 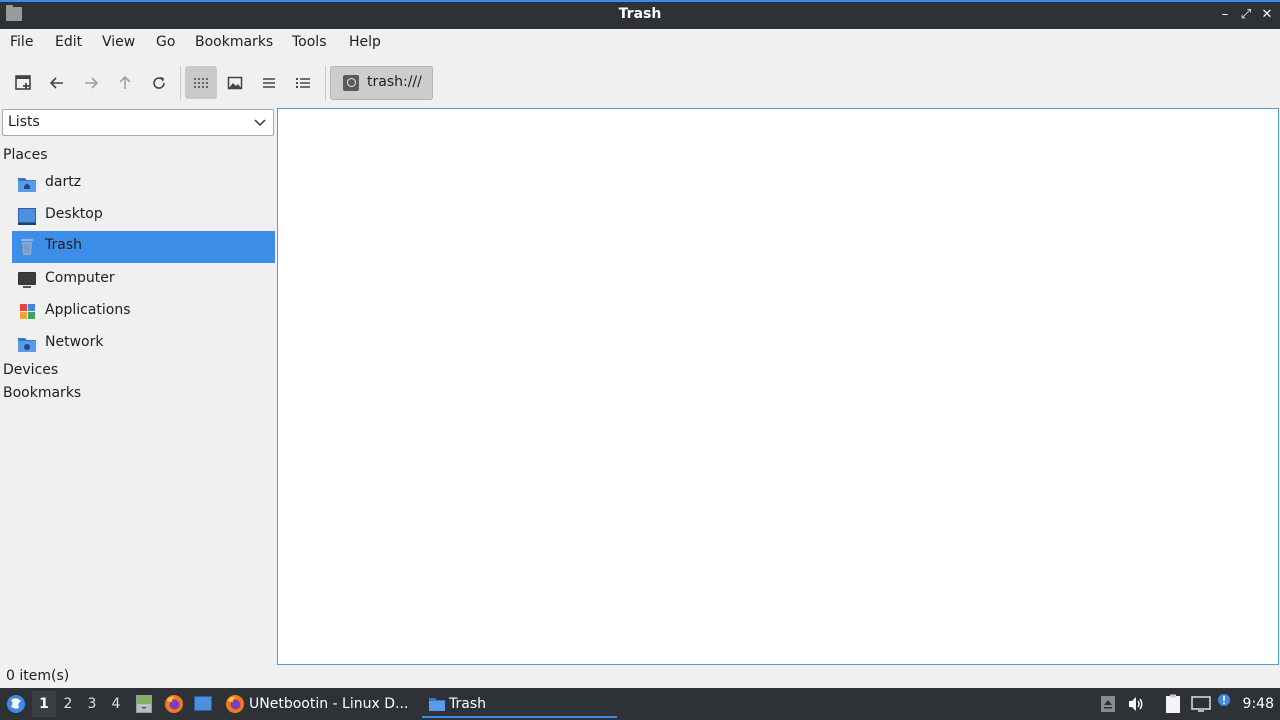 I want to click on tray-notification, so click(x=1225, y=704).